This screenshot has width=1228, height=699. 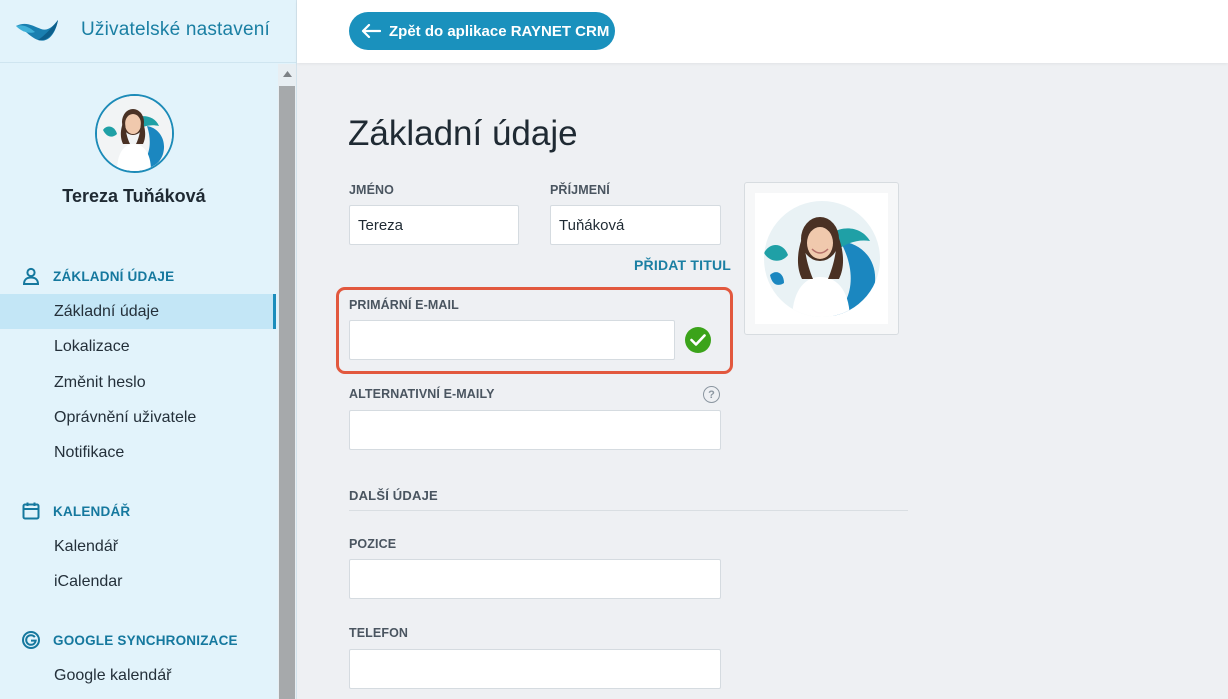 I want to click on more-info-section-title: DALŠÍ ÚDAJE, so click(x=393, y=495).